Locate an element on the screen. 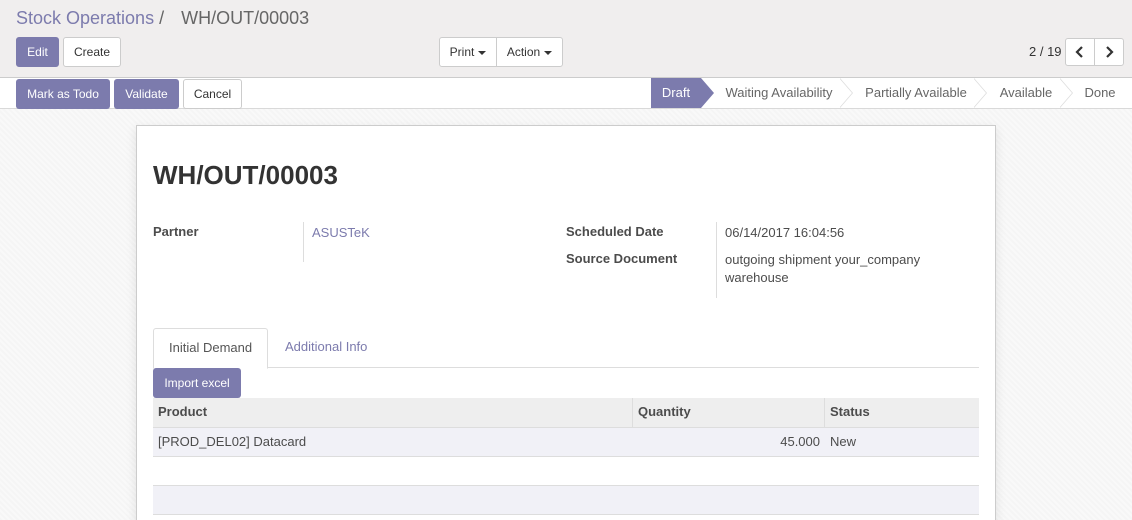 This screenshot has height=520, width=1132. cell-quantity: 45.000 is located at coordinates (800, 441).